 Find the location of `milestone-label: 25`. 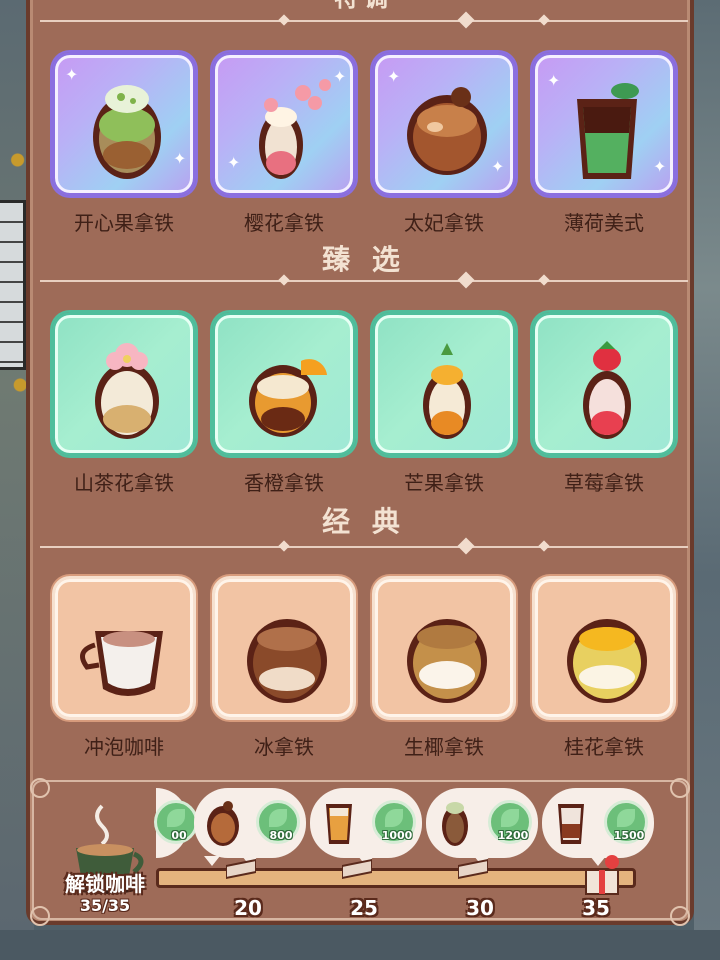

milestone-label: 25 is located at coordinates (364, 908).